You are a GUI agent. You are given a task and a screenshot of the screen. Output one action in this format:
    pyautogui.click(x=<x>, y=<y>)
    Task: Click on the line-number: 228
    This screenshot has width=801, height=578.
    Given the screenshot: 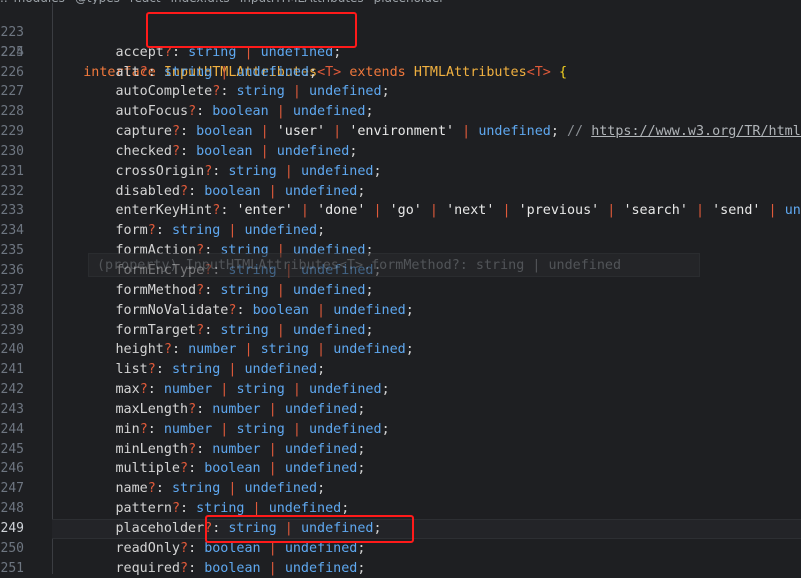 What is the action you would take?
    pyautogui.click(x=12, y=112)
    